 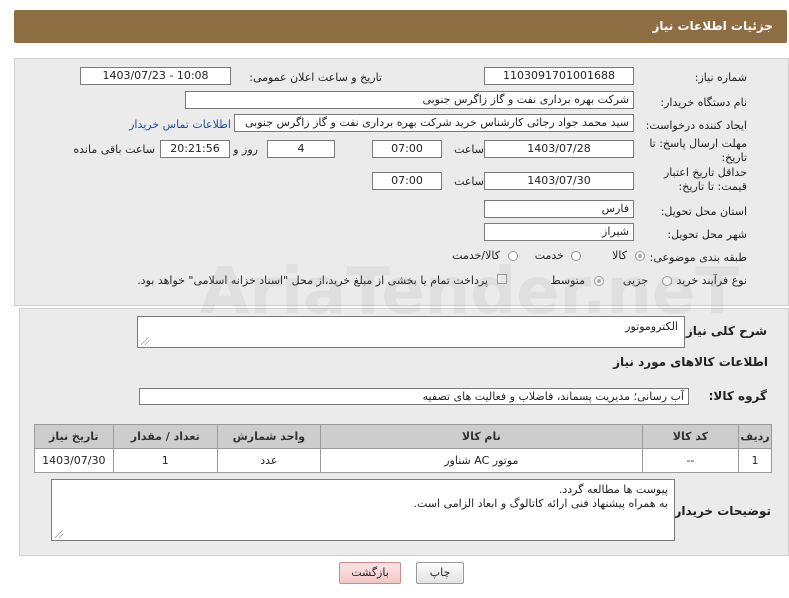 What do you see at coordinates (703, 211) in the screenshot?
I see `province-label: استان محل تحویل:` at bounding box center [703, 211].